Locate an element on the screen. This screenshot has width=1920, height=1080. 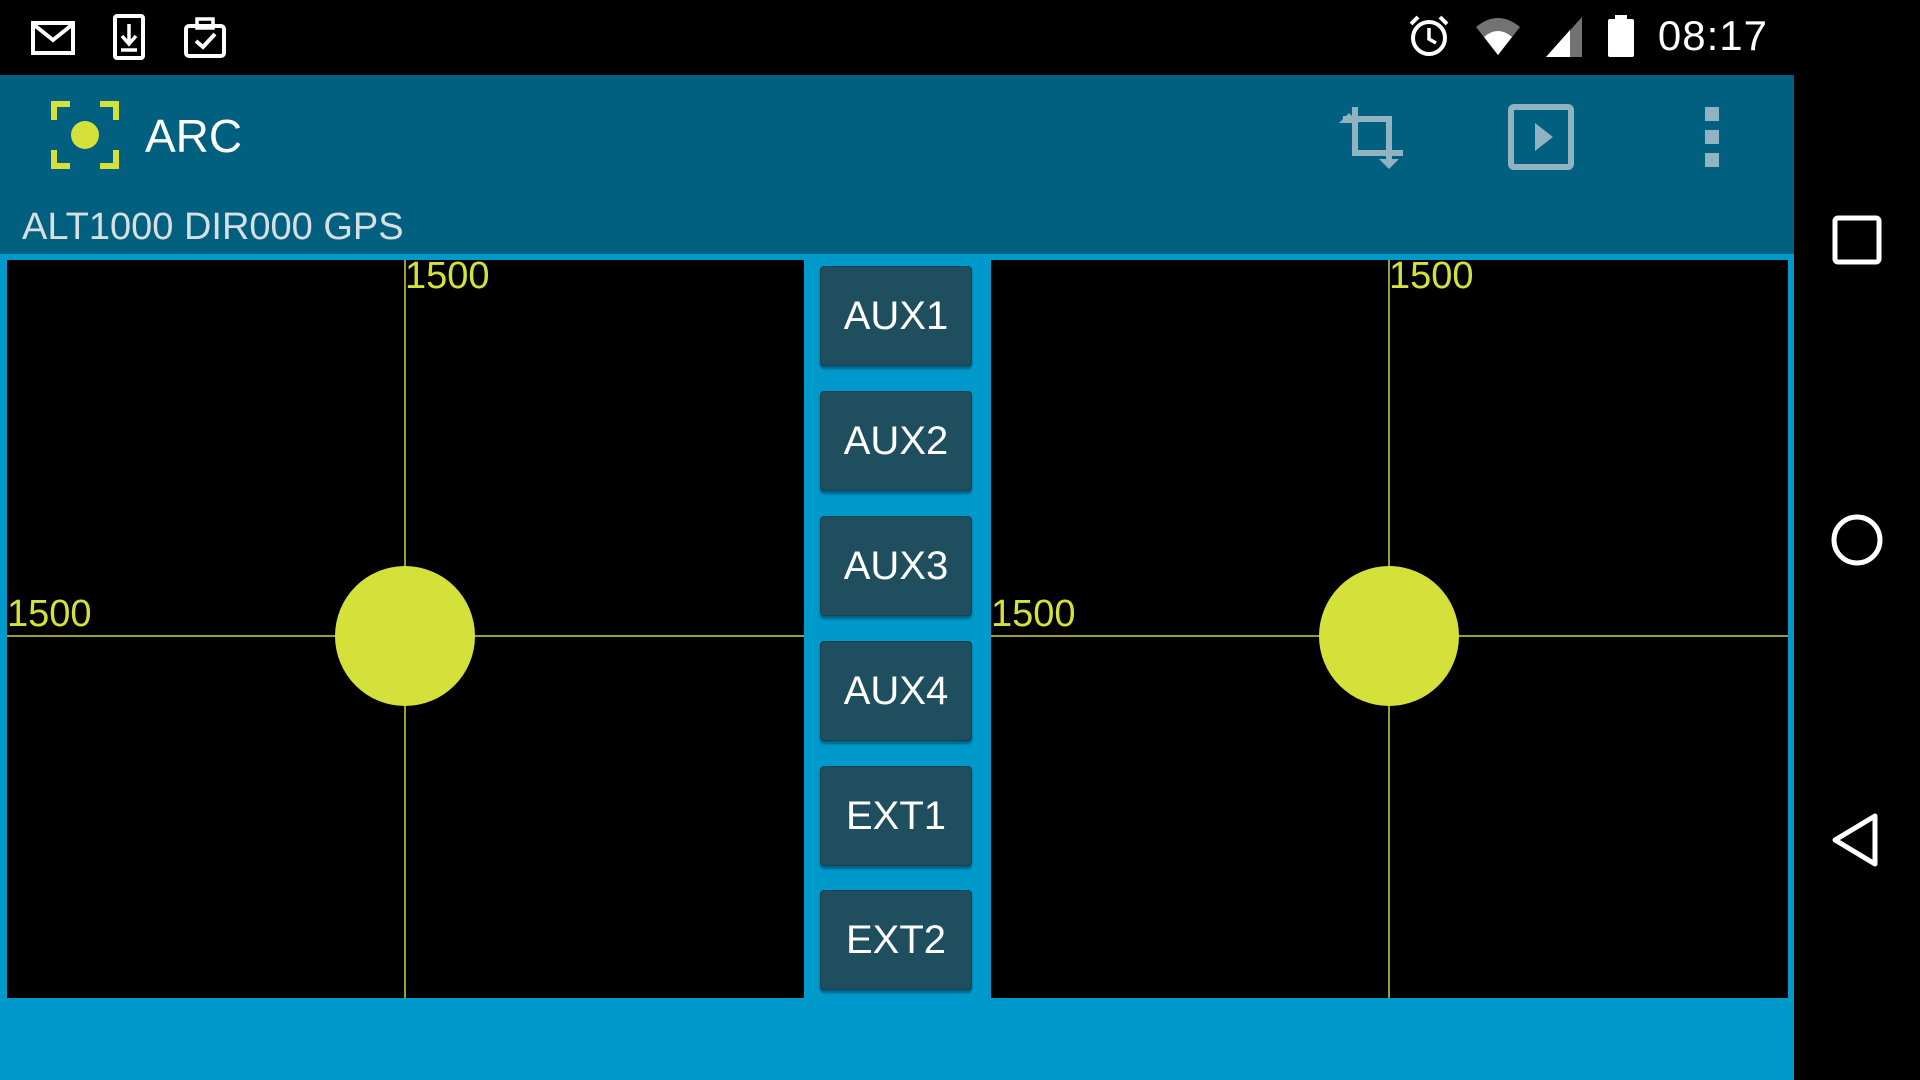
right-x-value: 1500 is located at coordinates (1033, 614).